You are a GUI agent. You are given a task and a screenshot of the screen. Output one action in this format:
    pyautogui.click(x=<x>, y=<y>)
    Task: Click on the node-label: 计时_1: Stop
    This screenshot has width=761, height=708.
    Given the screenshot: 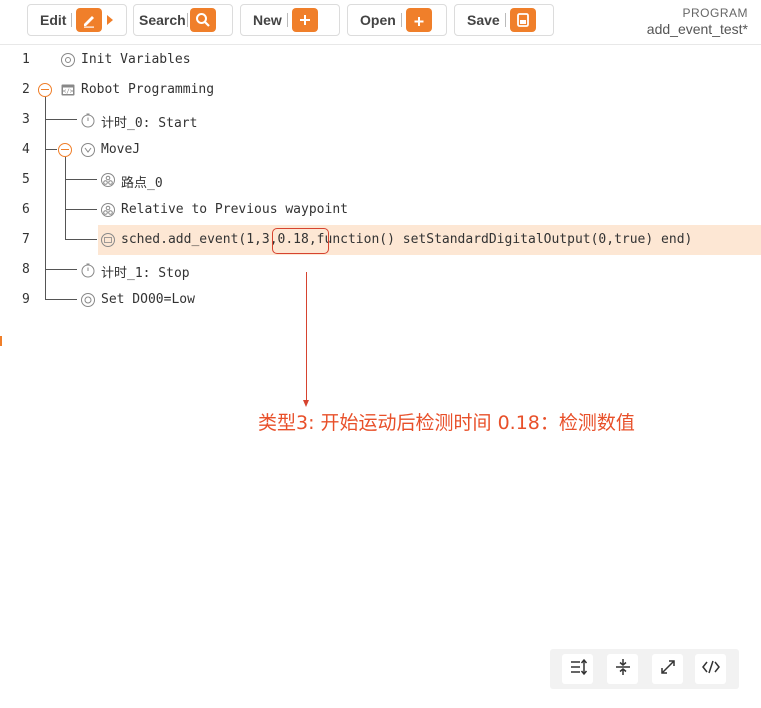 What is the action you would take?
    pyautogui.click(x=145, y=273)
    